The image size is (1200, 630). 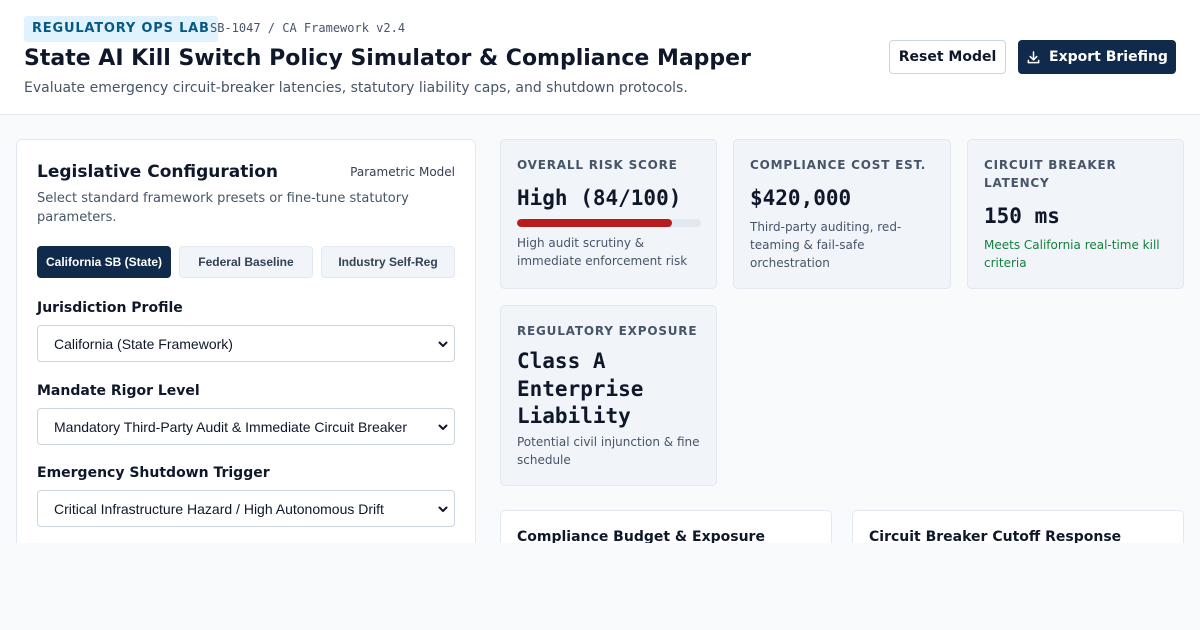 I want to click on latency-label: CIRCUIT BREAKER LATENCY, so click(x=1050, y=174).